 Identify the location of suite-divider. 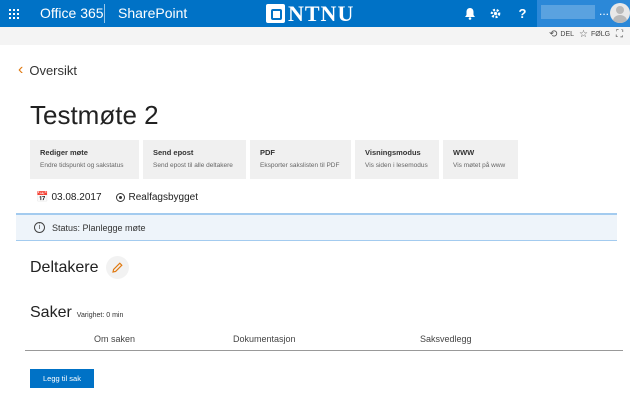
(104, 13).